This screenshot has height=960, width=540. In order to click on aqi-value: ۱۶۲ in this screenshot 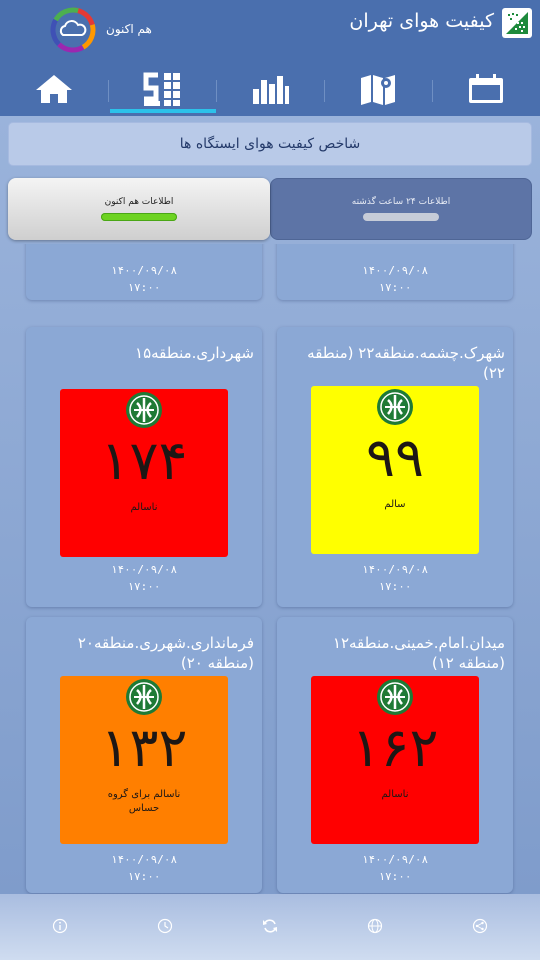, I will do `click(395, 747)`.